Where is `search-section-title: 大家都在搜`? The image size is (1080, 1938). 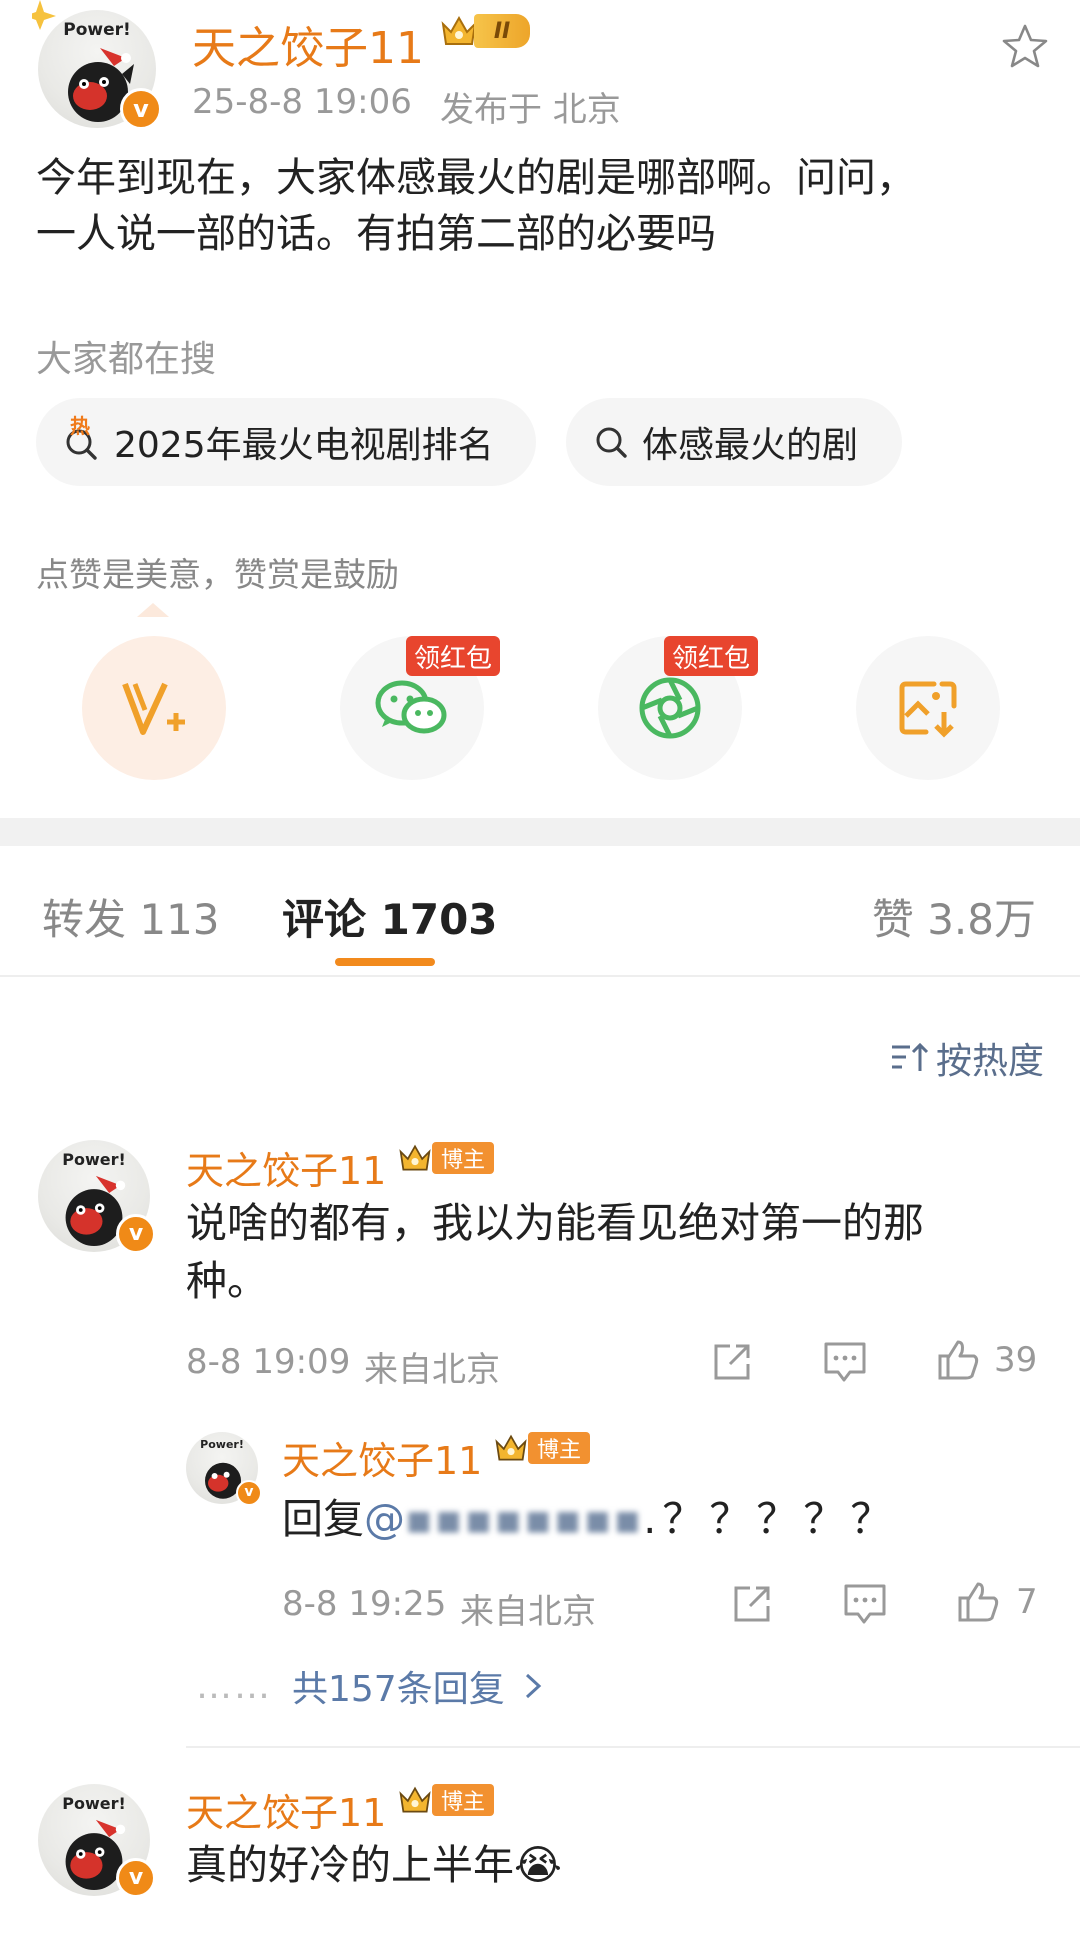
search-section-title: 大家都在搜 is located at coordinates (126, 359).